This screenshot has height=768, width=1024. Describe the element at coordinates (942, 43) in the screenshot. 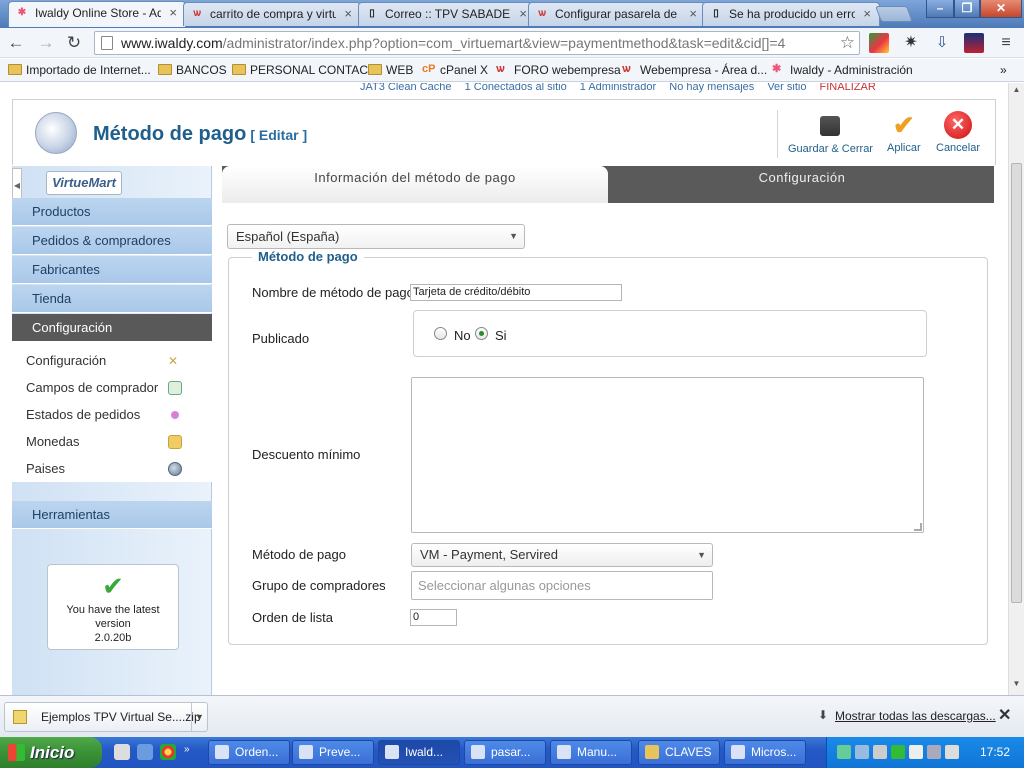

I see `download-extension-icon: ⇩` at that location.